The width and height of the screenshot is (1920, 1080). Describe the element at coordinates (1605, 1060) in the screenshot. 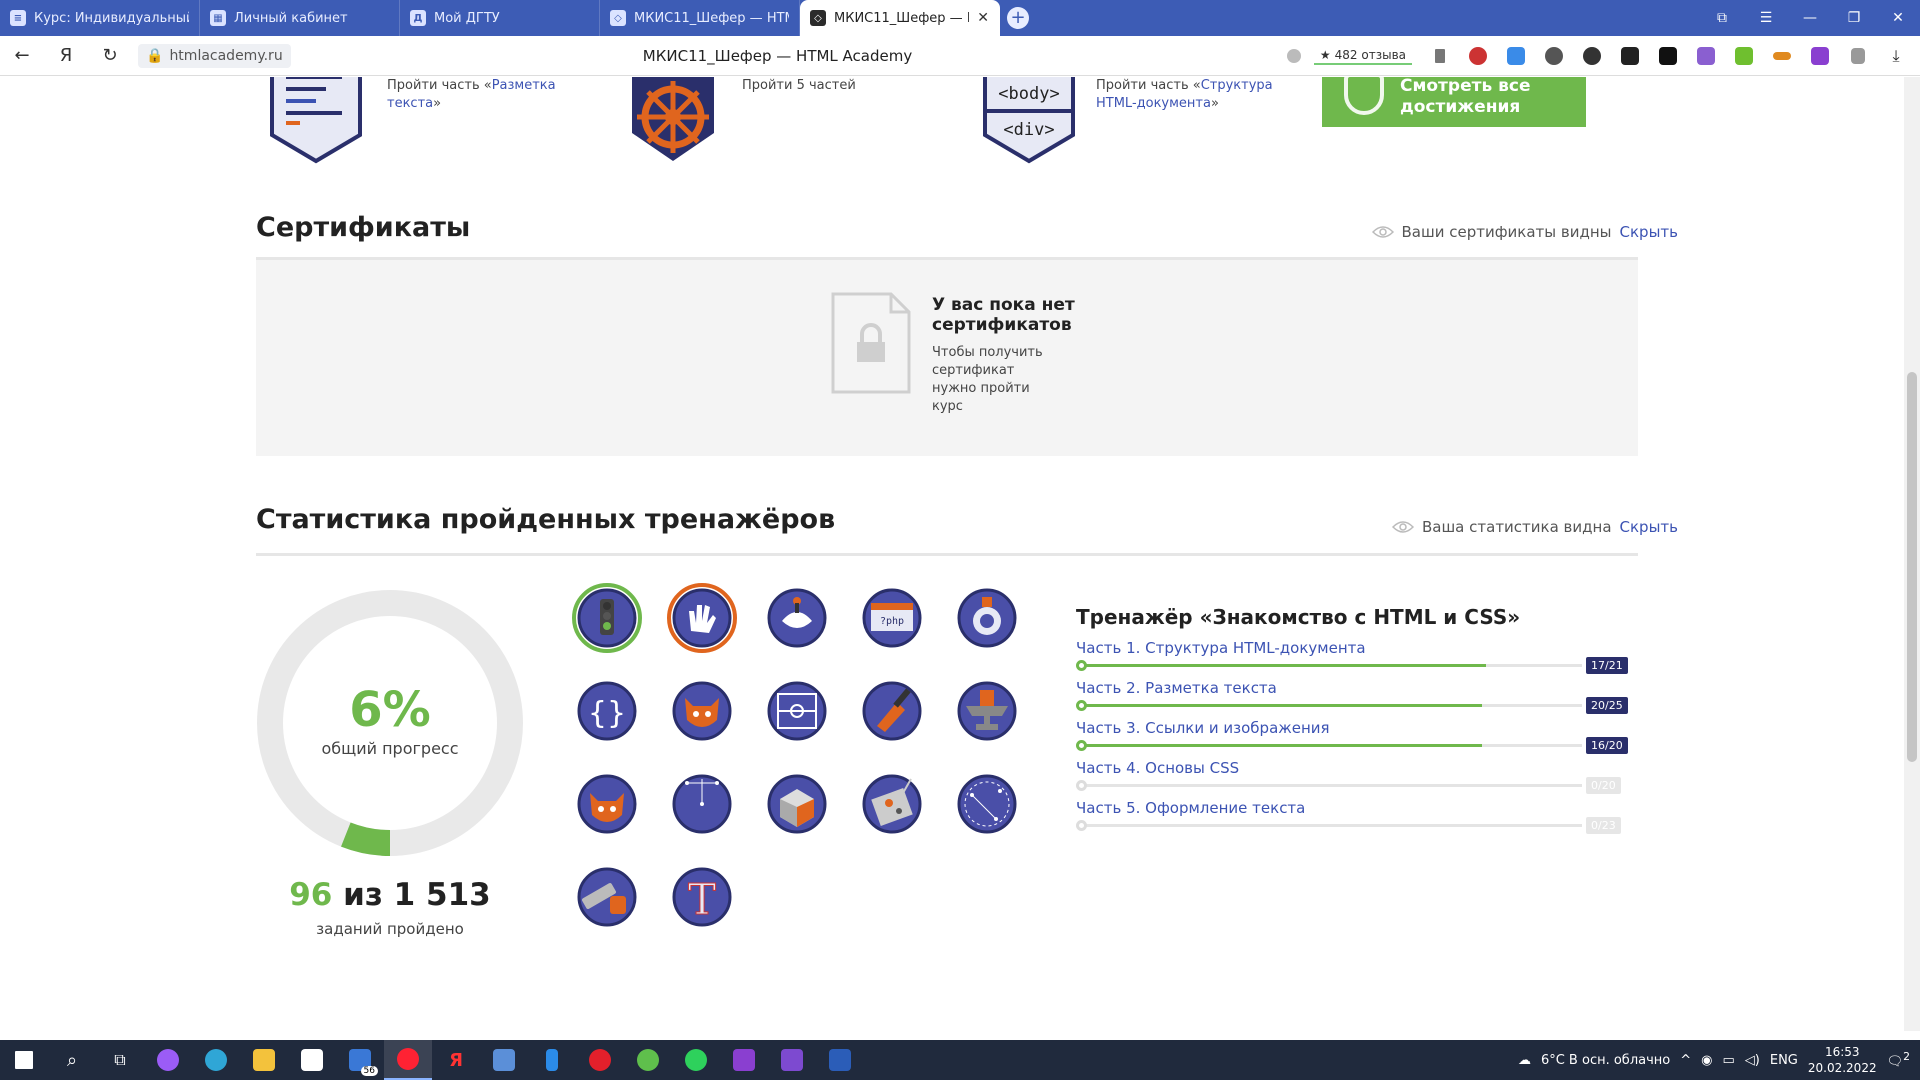

I see `weather-text: 6°C В осн. облачно` at that location.